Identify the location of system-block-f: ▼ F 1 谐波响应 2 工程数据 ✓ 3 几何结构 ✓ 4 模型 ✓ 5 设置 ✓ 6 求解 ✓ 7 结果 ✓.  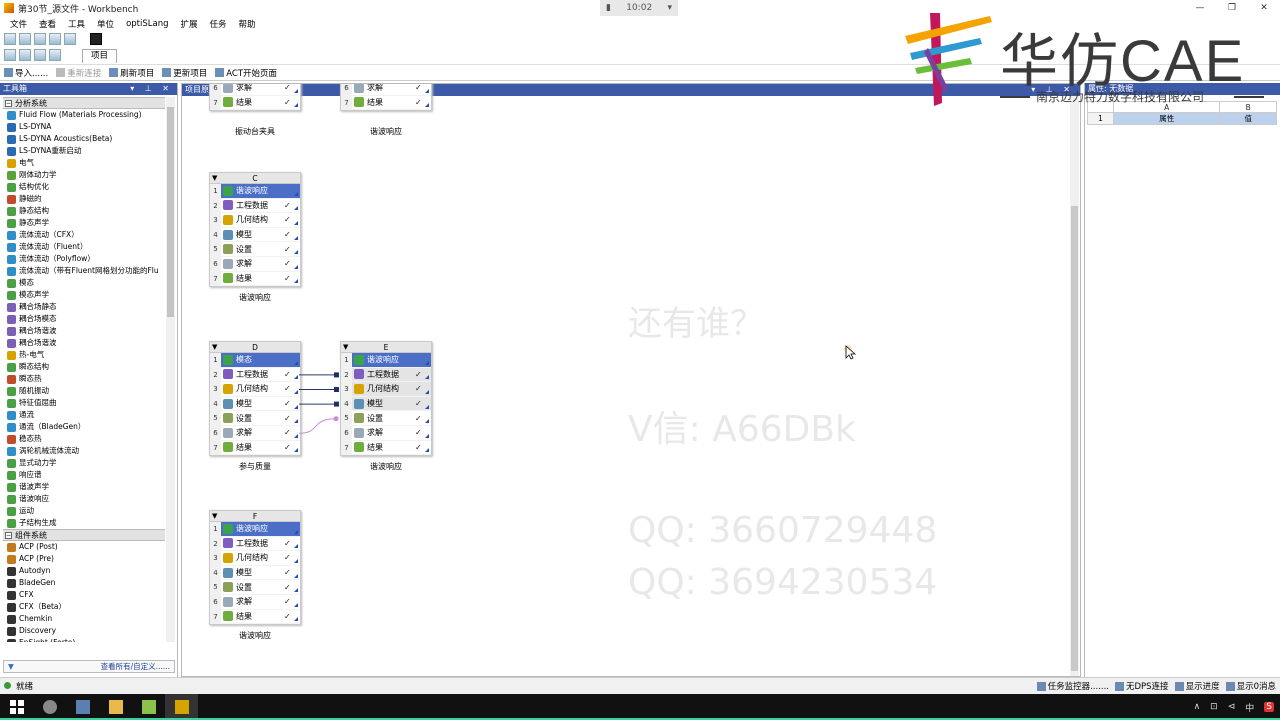
(255, 568).